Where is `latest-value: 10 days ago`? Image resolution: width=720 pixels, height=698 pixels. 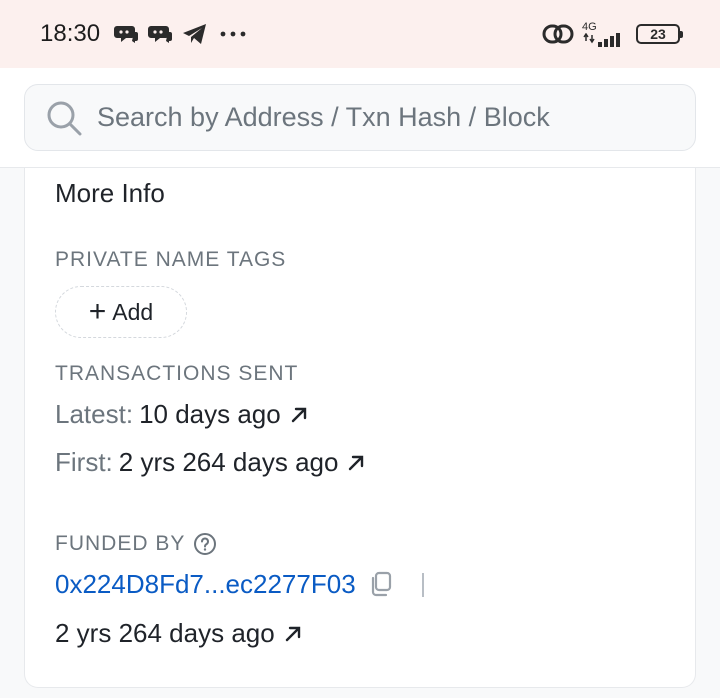
latest-value: 10 days ago is located at coordinates (210, 414).